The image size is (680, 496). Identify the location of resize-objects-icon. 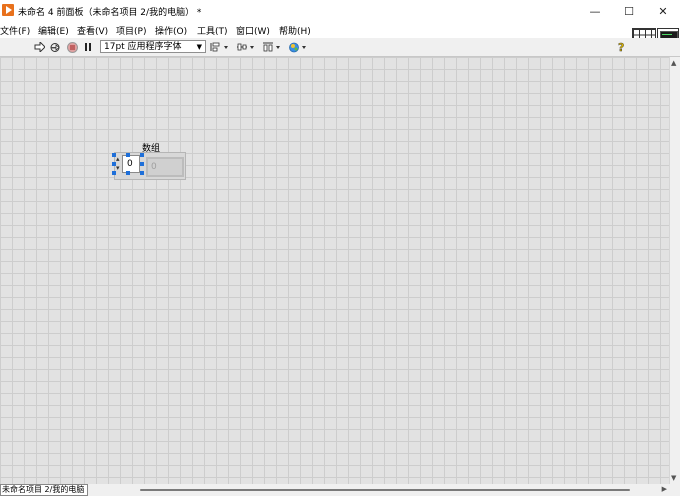
(272, 47).